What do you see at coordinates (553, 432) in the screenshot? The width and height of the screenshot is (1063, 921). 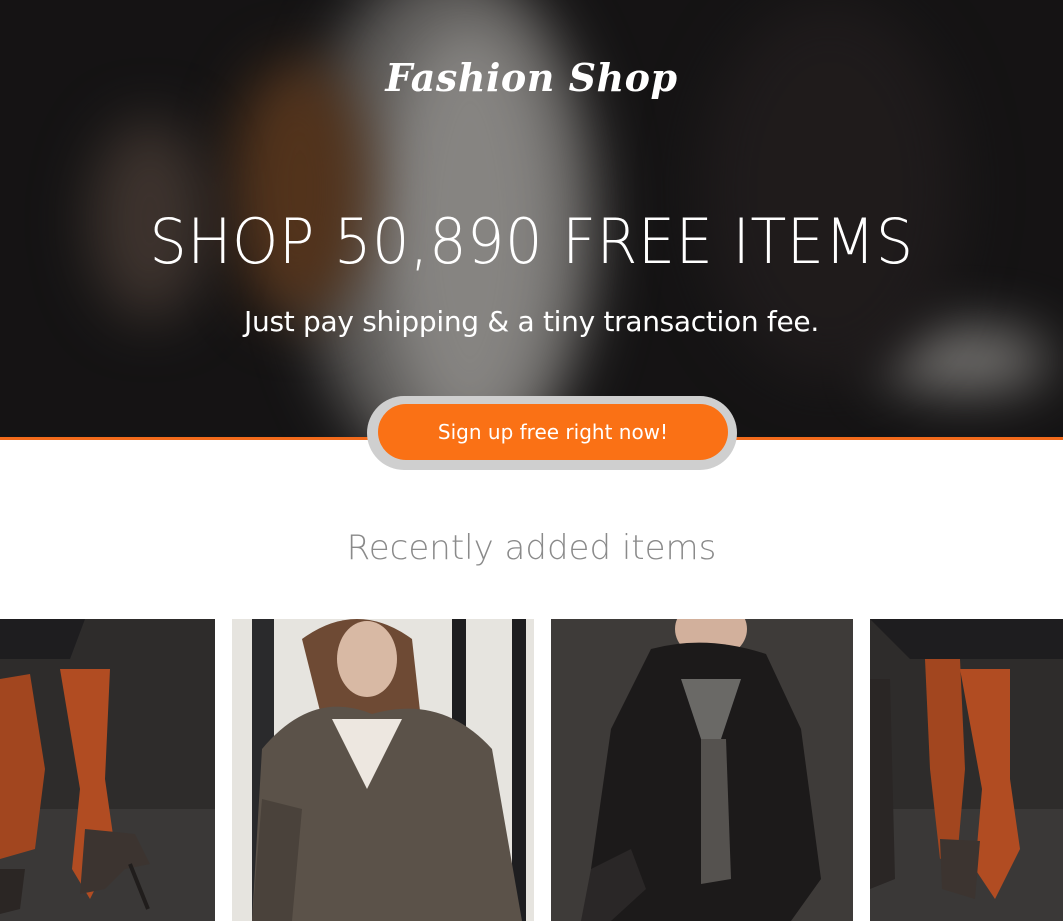 I see `signup-button: Sign up free right now!` at bounding box center [553, 432].